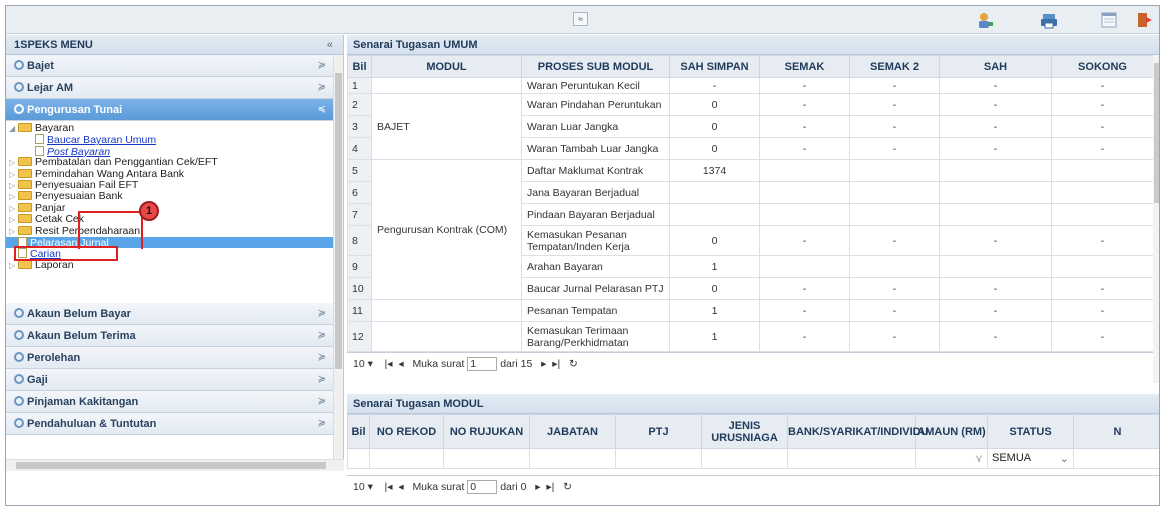 The image size is (1165, 511). I want to click on tree-node-baucar-bayaran-umum: Baucar Bayaran Umum, so click(171, 140).